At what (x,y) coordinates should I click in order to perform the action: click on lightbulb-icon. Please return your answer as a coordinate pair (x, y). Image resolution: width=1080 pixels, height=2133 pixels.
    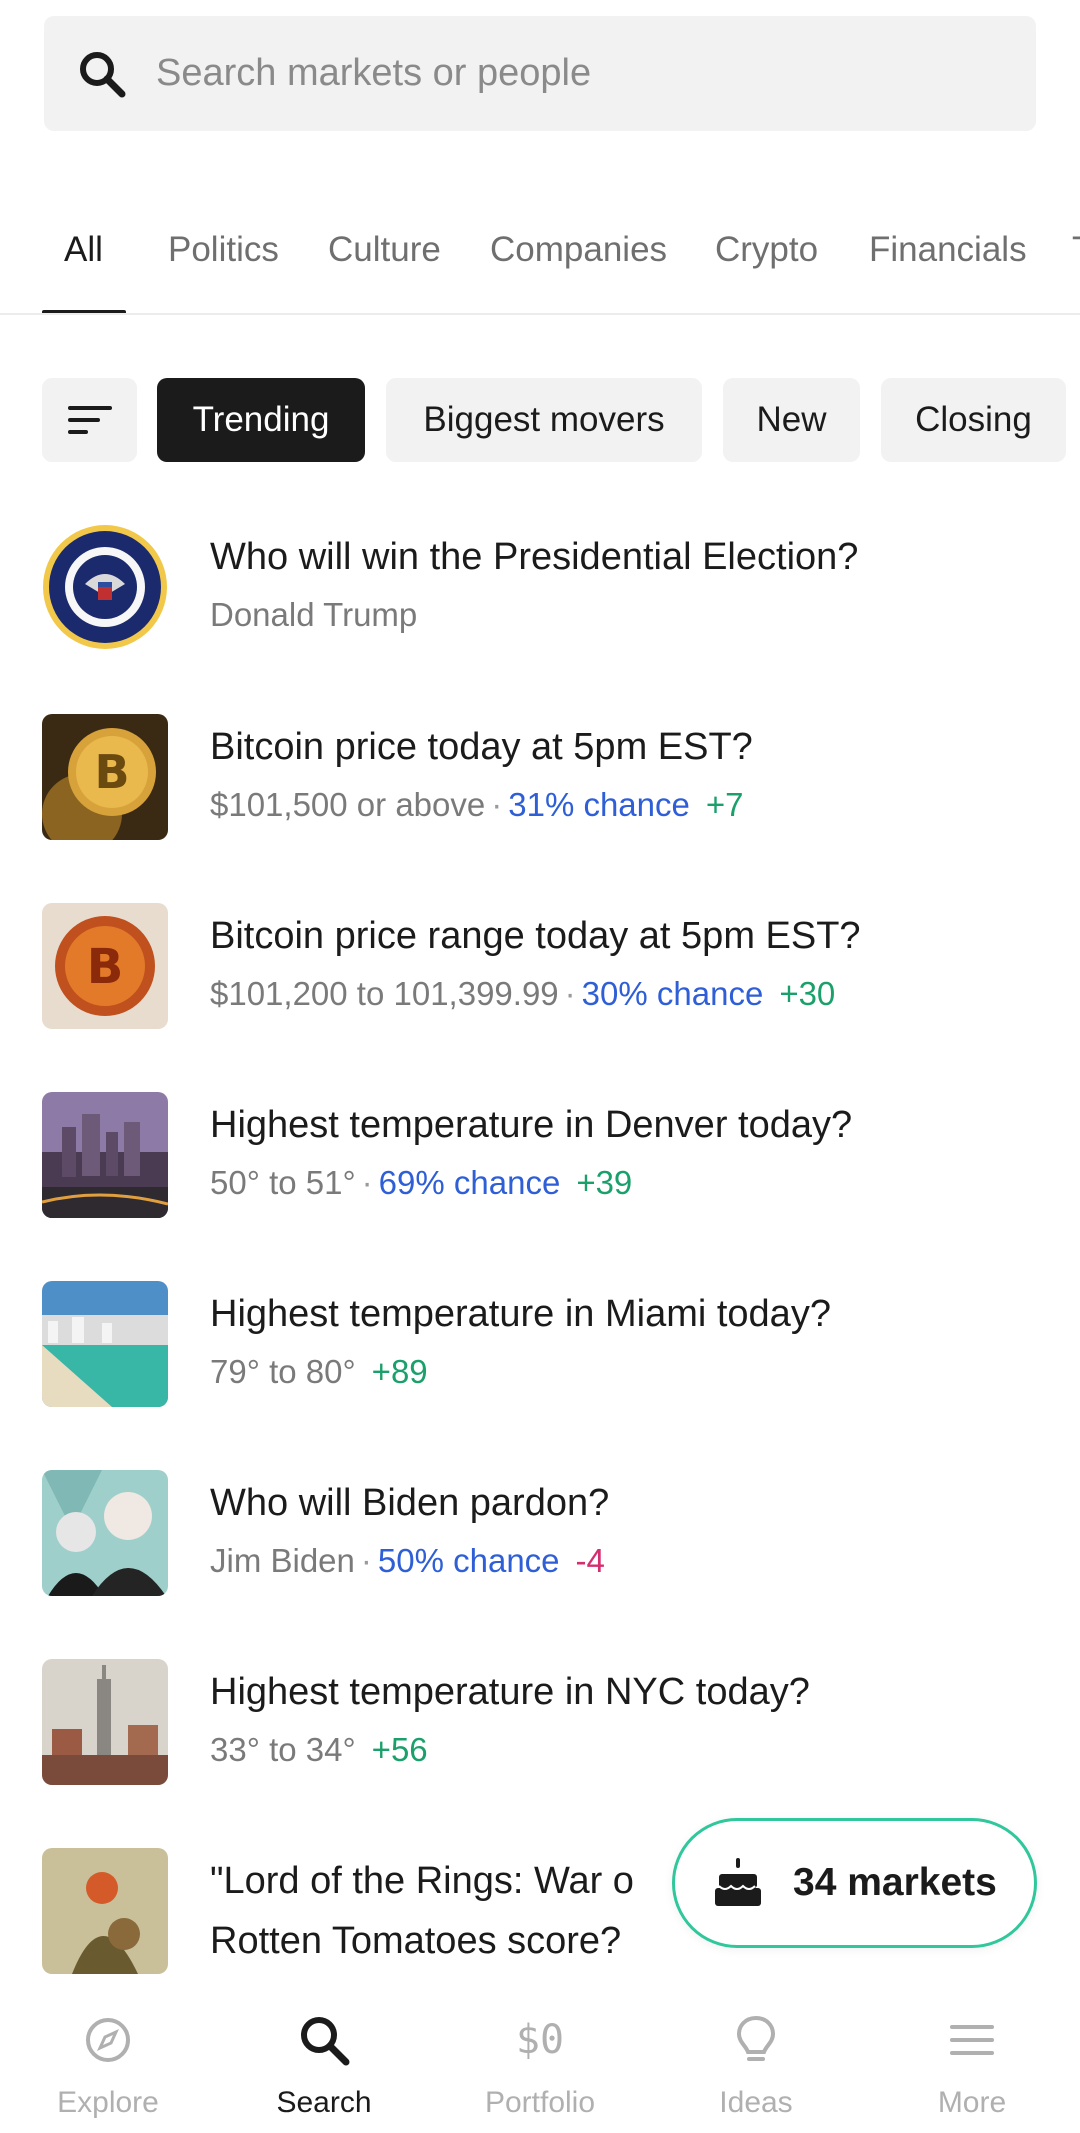
    Looking at the image, I should click on (756, 2040).